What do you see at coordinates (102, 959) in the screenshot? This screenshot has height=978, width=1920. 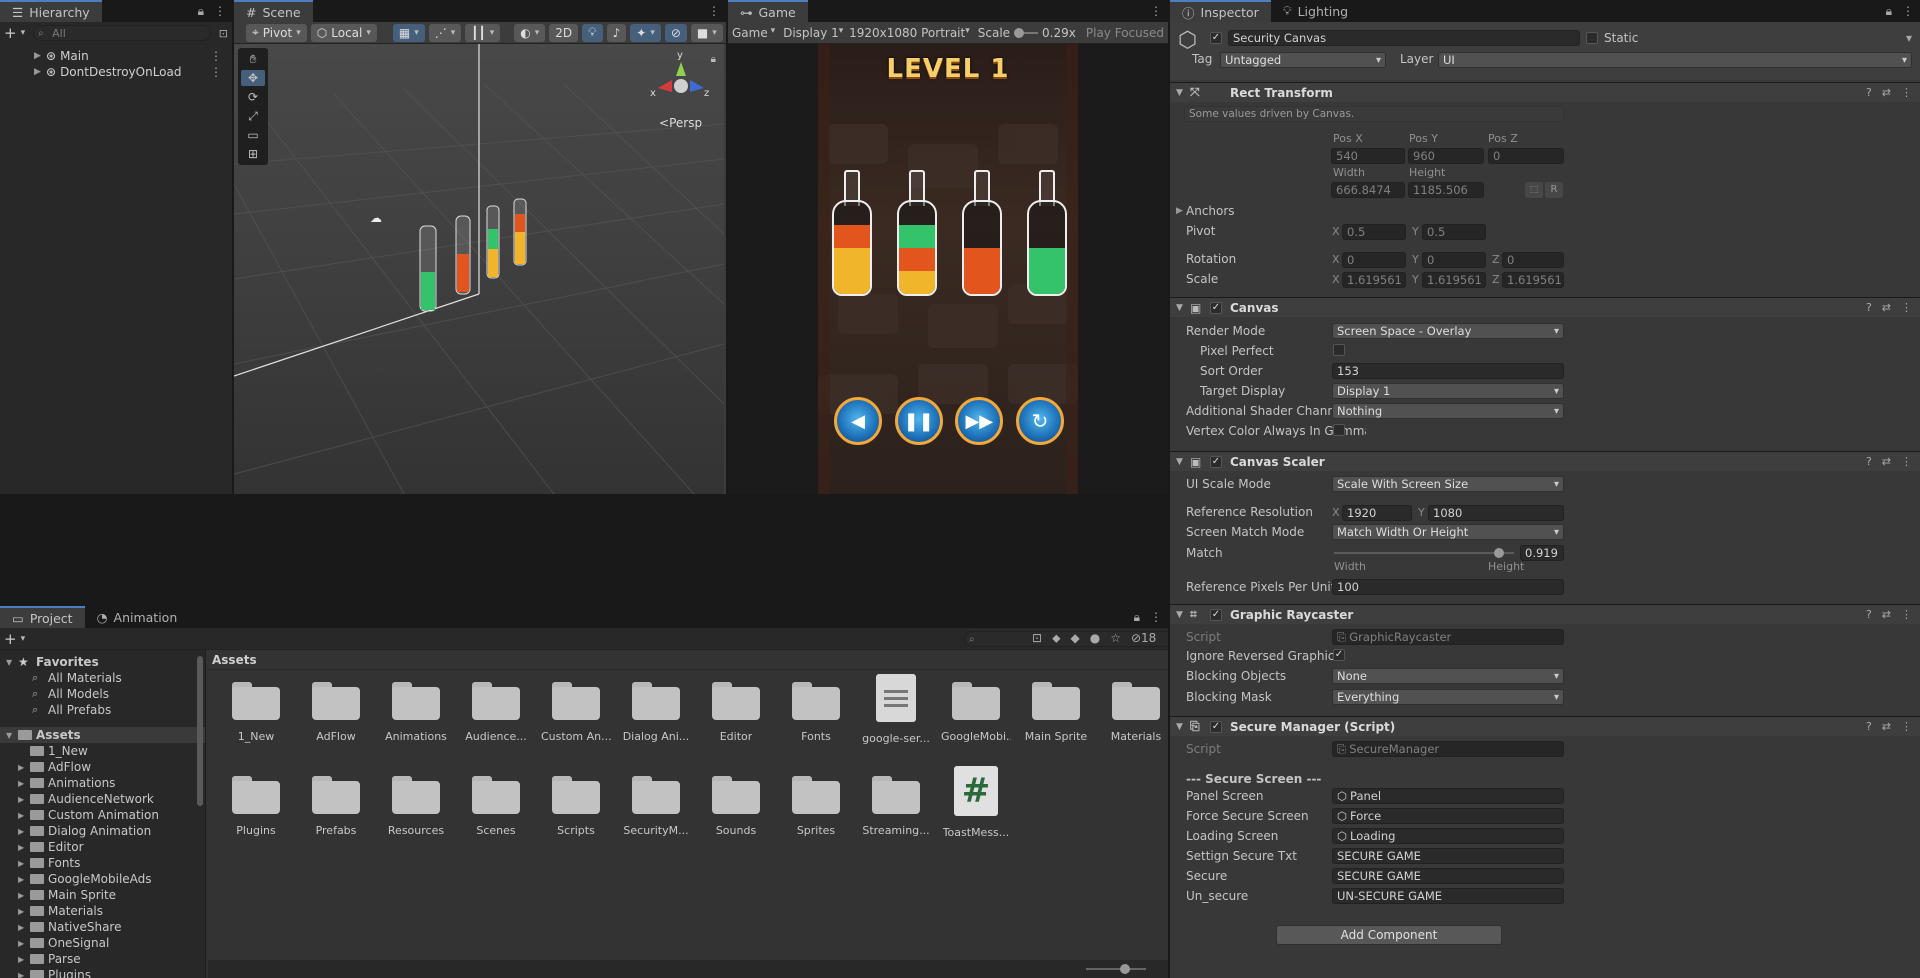 I see `tree-folder-item: ▶ Parse` at bounding box center [102, 959].